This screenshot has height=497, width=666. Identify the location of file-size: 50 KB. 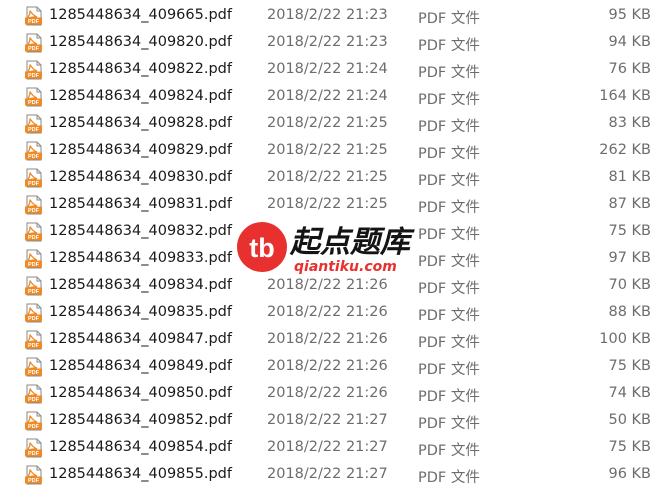
(629, 420).